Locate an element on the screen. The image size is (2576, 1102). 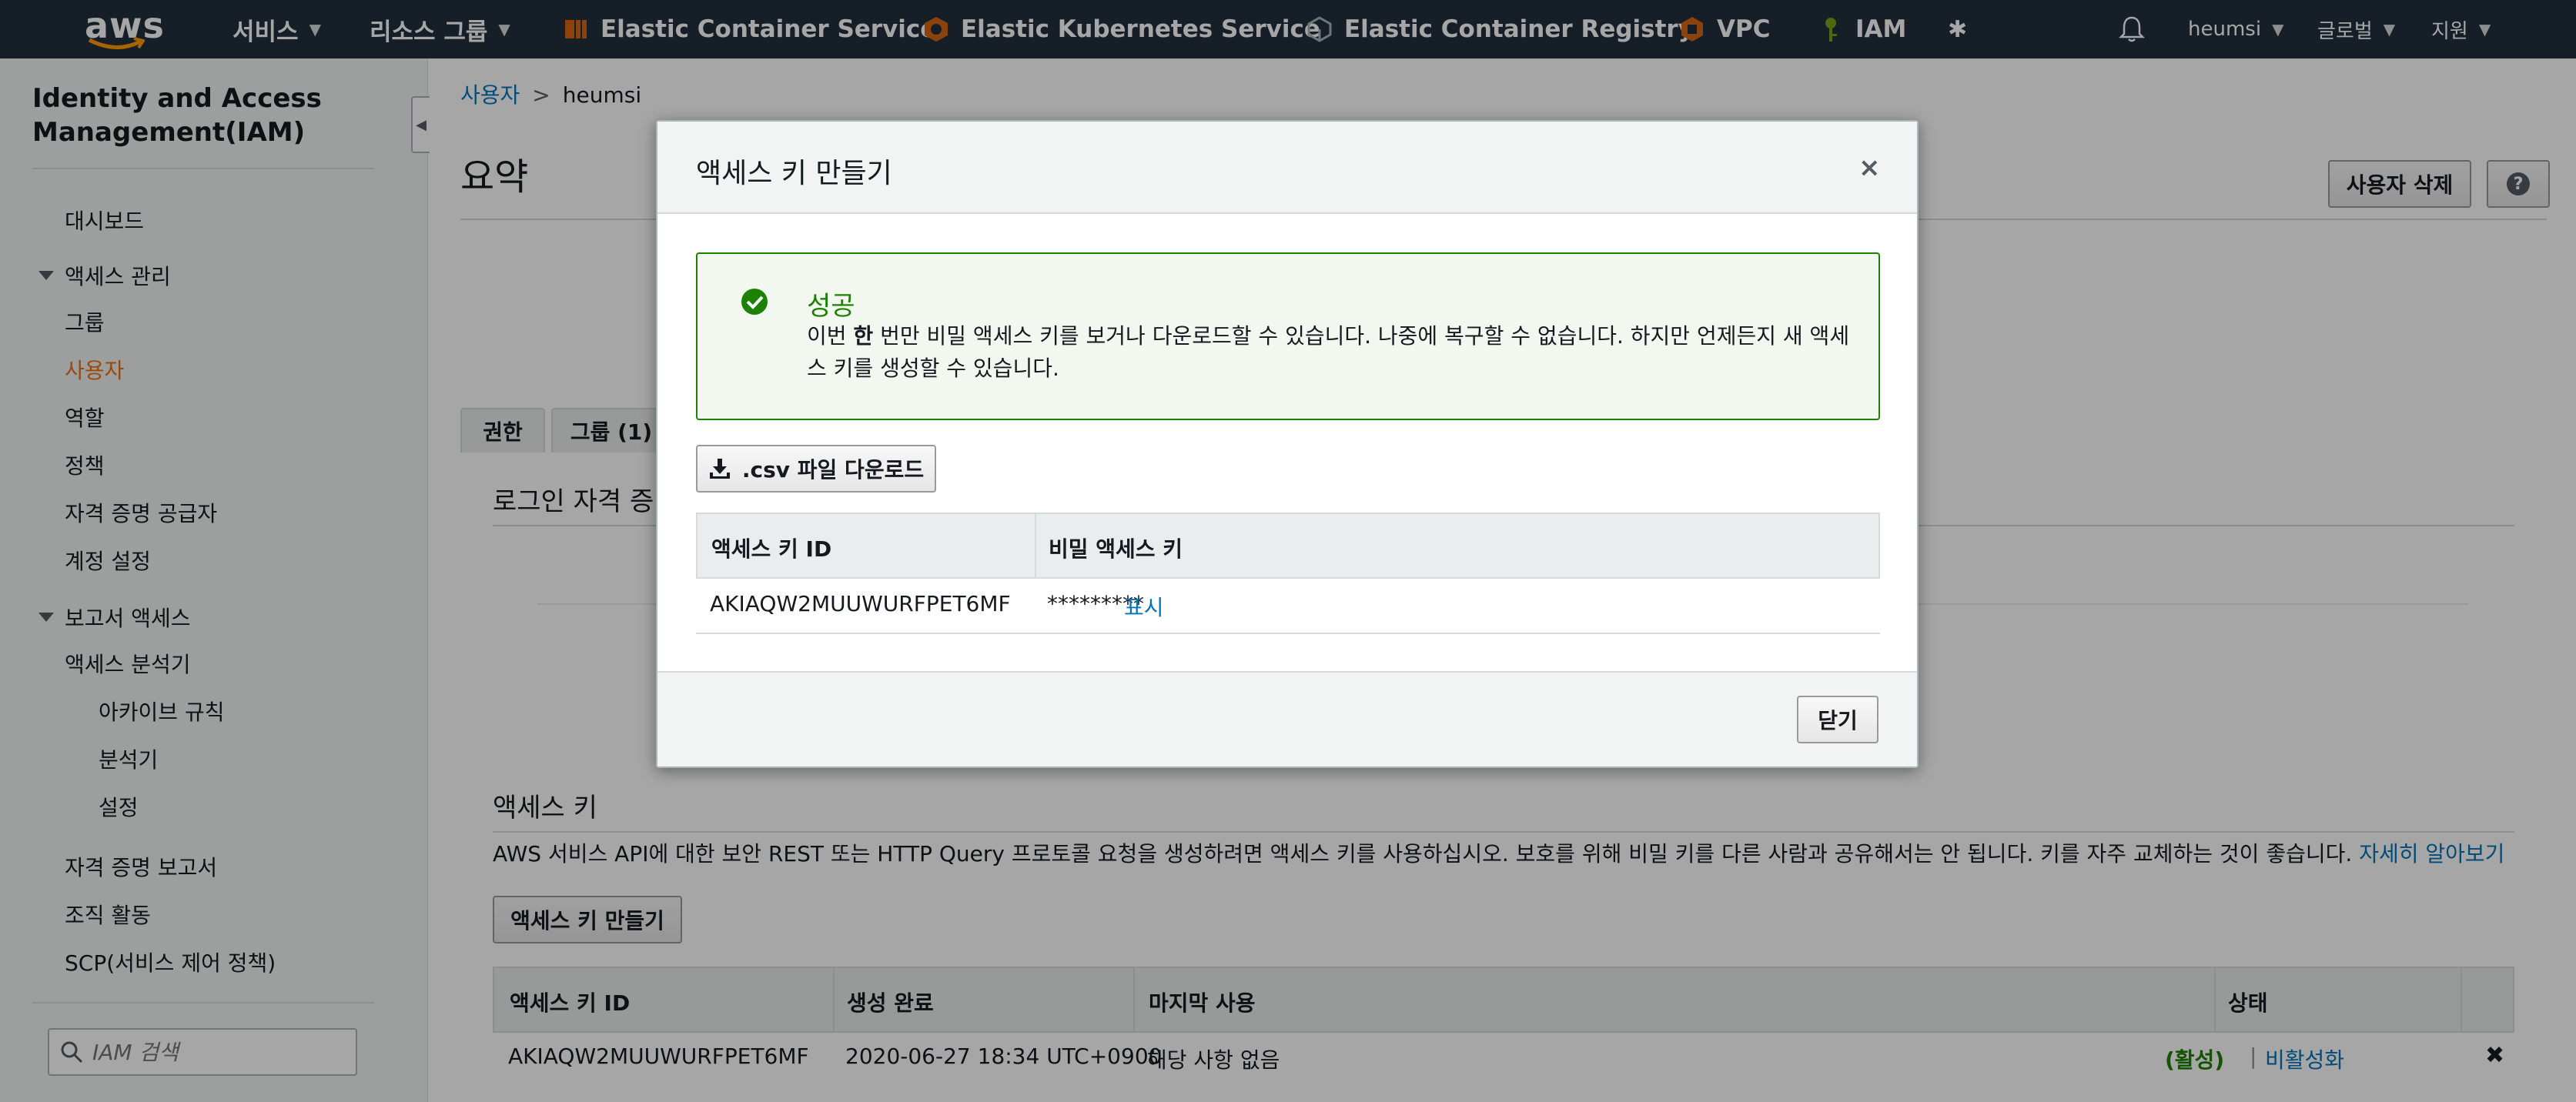
download-icon is located at coordinates (719, 469).